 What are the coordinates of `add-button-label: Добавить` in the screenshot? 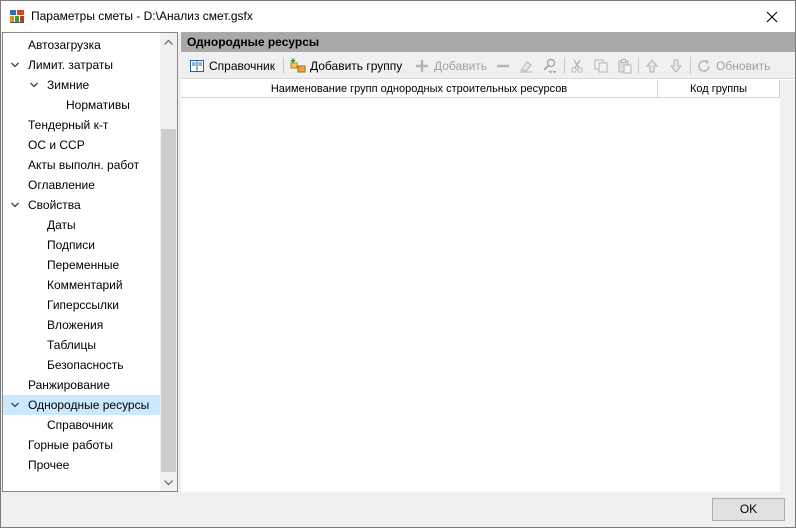 It's located at (461, 65).